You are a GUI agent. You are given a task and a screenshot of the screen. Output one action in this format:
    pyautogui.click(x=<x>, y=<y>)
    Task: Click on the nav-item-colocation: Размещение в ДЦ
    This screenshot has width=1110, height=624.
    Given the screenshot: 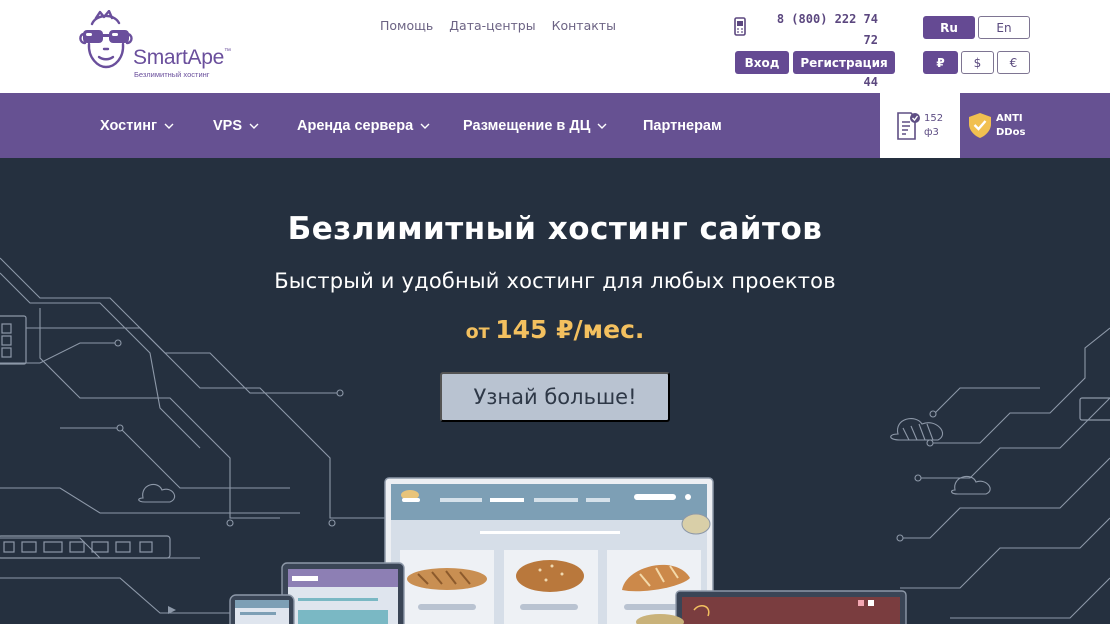 What is the action you would take?
    pyautogui.click(x=535, y=125)
    